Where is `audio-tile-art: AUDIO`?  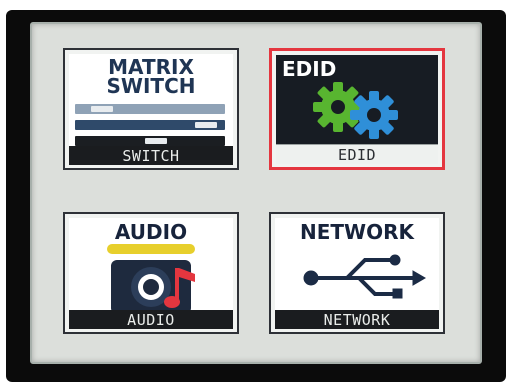 audio-tile-art: AUDIO is located at coordinates (151, 266).